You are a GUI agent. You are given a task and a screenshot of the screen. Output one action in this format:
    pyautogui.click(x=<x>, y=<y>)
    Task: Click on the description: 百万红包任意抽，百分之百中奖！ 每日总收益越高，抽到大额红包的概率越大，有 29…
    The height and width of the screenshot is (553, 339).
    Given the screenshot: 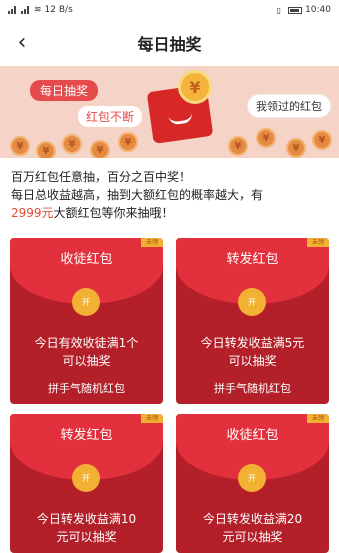 What is the action you would take?
    pyautogui.click(x=169, y=190)
    